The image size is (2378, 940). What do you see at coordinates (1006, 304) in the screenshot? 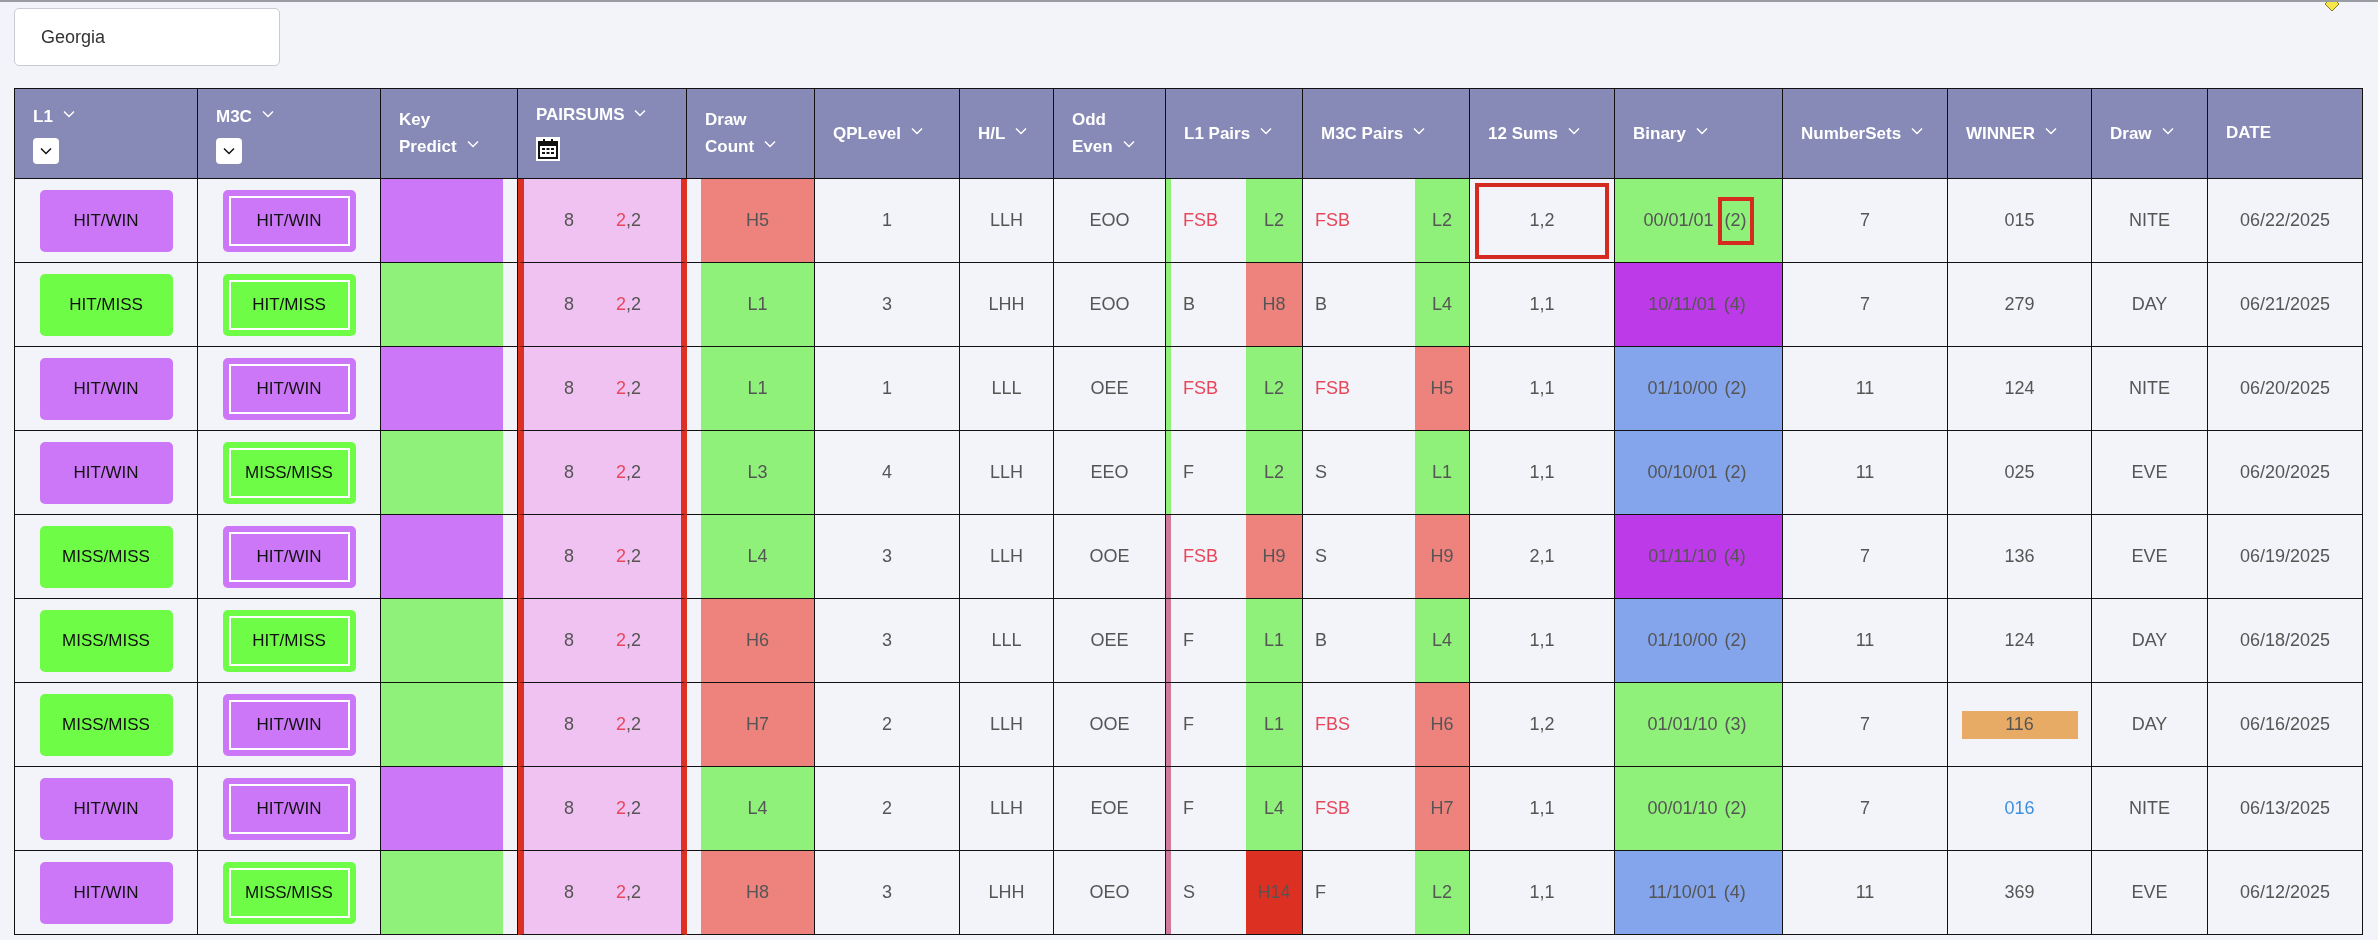
I see `high-low-value: LHH` at bounding box center [1006, 304].